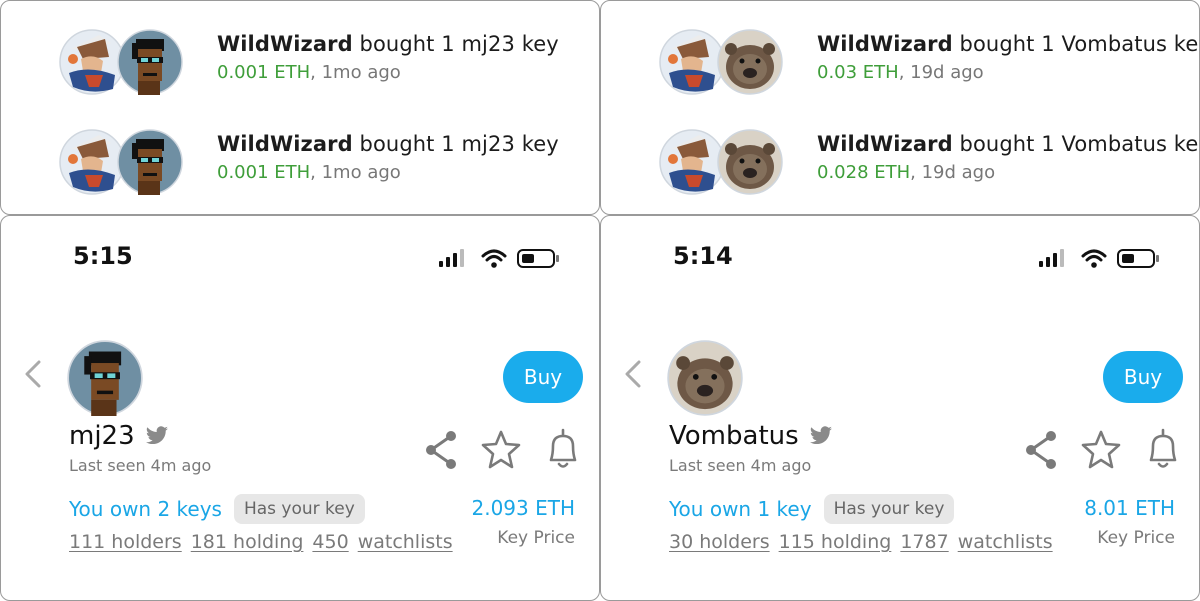 The width and height of the screenshot is (1200, 601). Describe the element at coordinates (145, 509) in the screenshot. I see `own-keys: You own 2 keys` at that location.